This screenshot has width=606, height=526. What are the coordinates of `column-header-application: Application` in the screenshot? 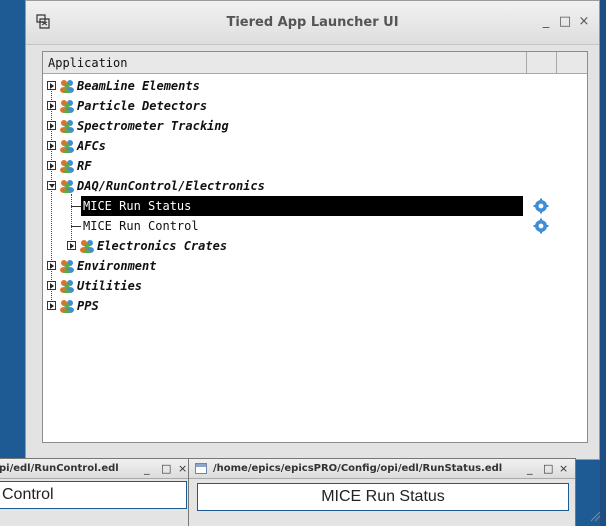 It's located at (285, 62).